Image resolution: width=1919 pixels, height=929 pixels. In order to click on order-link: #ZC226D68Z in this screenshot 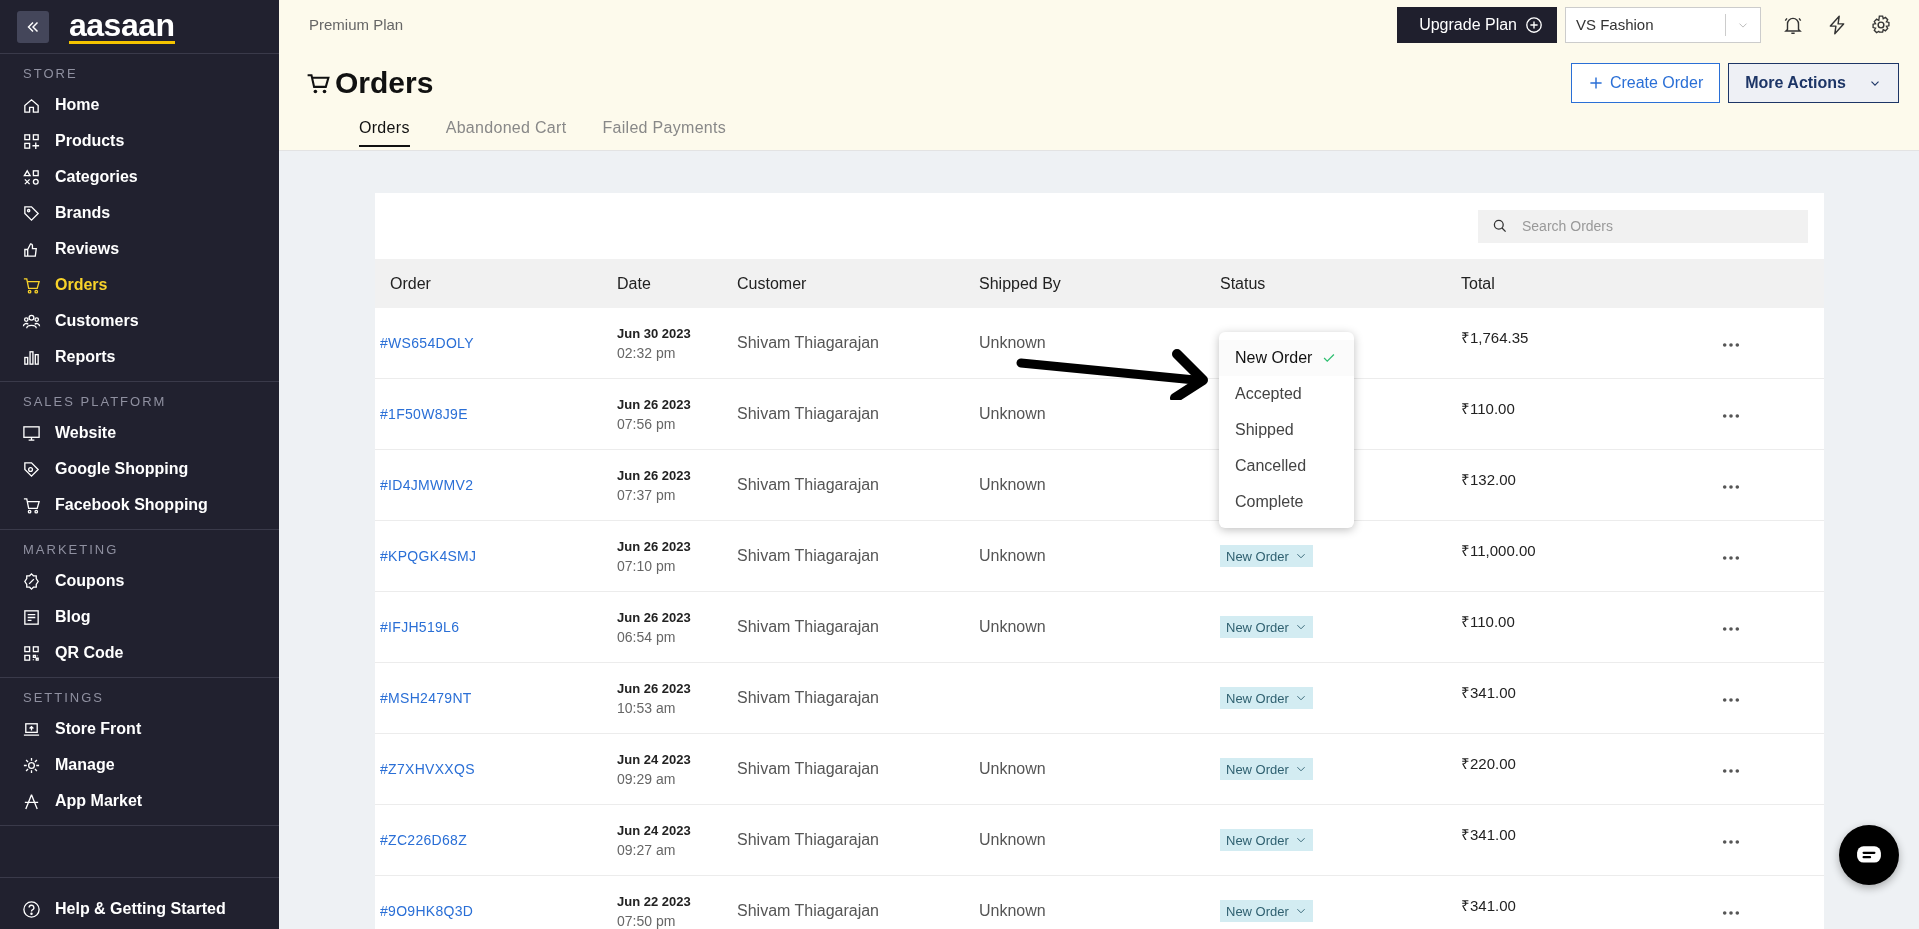, I will do `click(498, 840)`.